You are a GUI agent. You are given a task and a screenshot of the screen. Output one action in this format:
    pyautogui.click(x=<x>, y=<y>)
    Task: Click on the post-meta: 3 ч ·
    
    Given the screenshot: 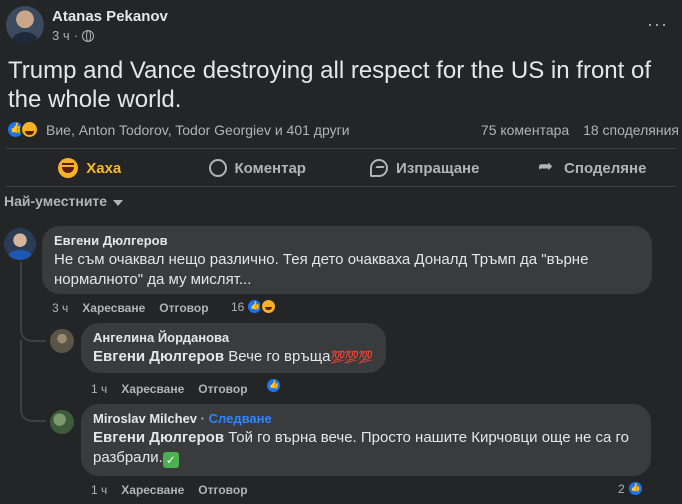 What is the action you would take?
    pyautogui.click(x=73, y=35)
    